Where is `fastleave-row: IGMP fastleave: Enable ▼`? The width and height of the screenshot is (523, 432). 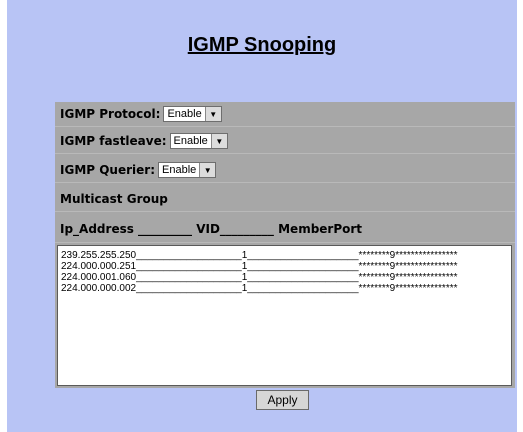 fastleave-row: IGMP fastleave: Enable ▼ is located at coordinates (285, 141).